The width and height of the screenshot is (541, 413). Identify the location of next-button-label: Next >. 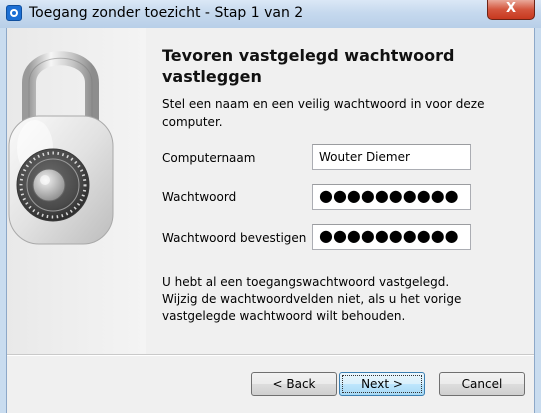
(382, 384).